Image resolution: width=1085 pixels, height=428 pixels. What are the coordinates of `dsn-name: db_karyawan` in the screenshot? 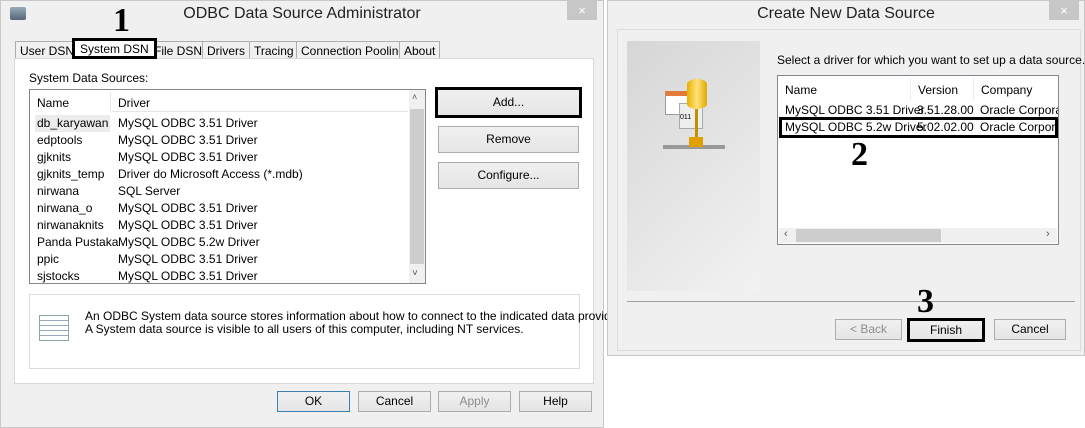 It's located at (73, 123).